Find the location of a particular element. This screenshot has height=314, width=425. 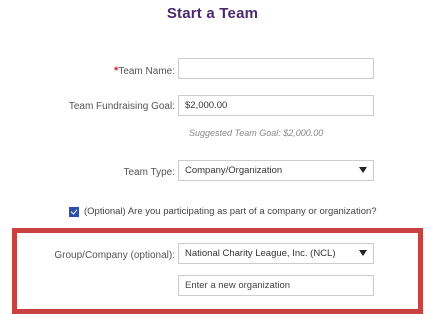

group-company-select: National Charity League, Inc. (NCL) is located at coordinates (276, 253).